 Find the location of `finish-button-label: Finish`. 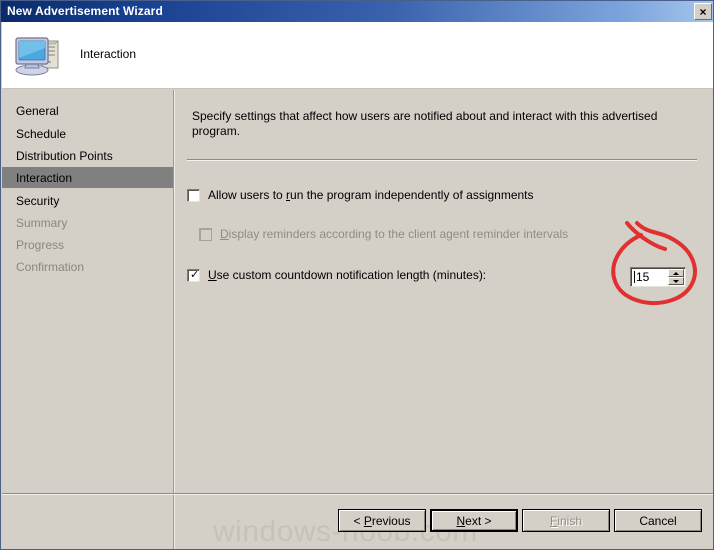

finish-button-label: Finish is located at coordinates (566, 520).